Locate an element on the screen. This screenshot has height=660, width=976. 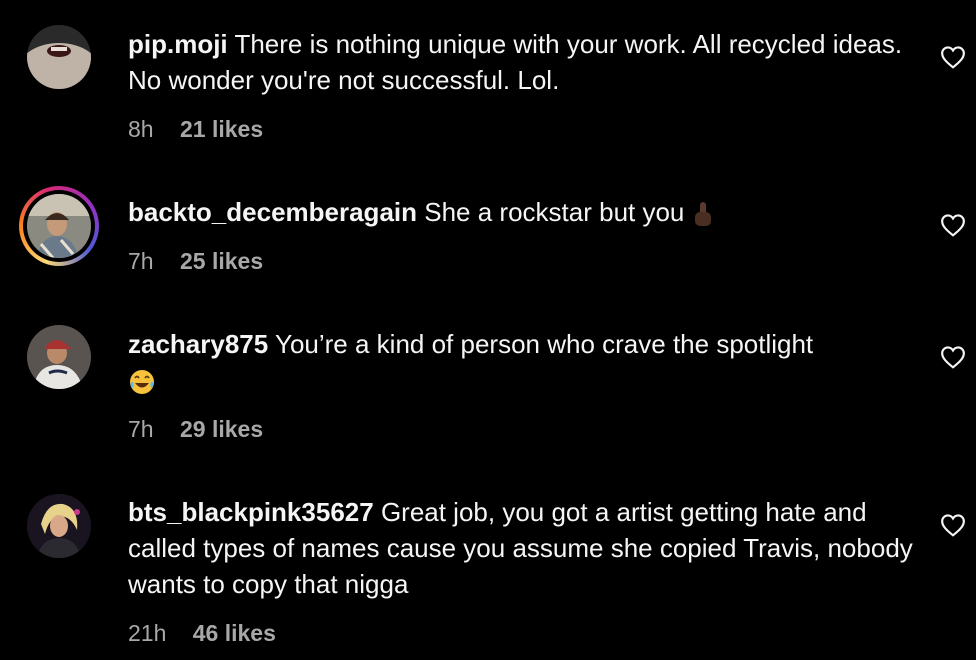
avatar-baseball-player-photo-icon is located at coordinates (59, 357).